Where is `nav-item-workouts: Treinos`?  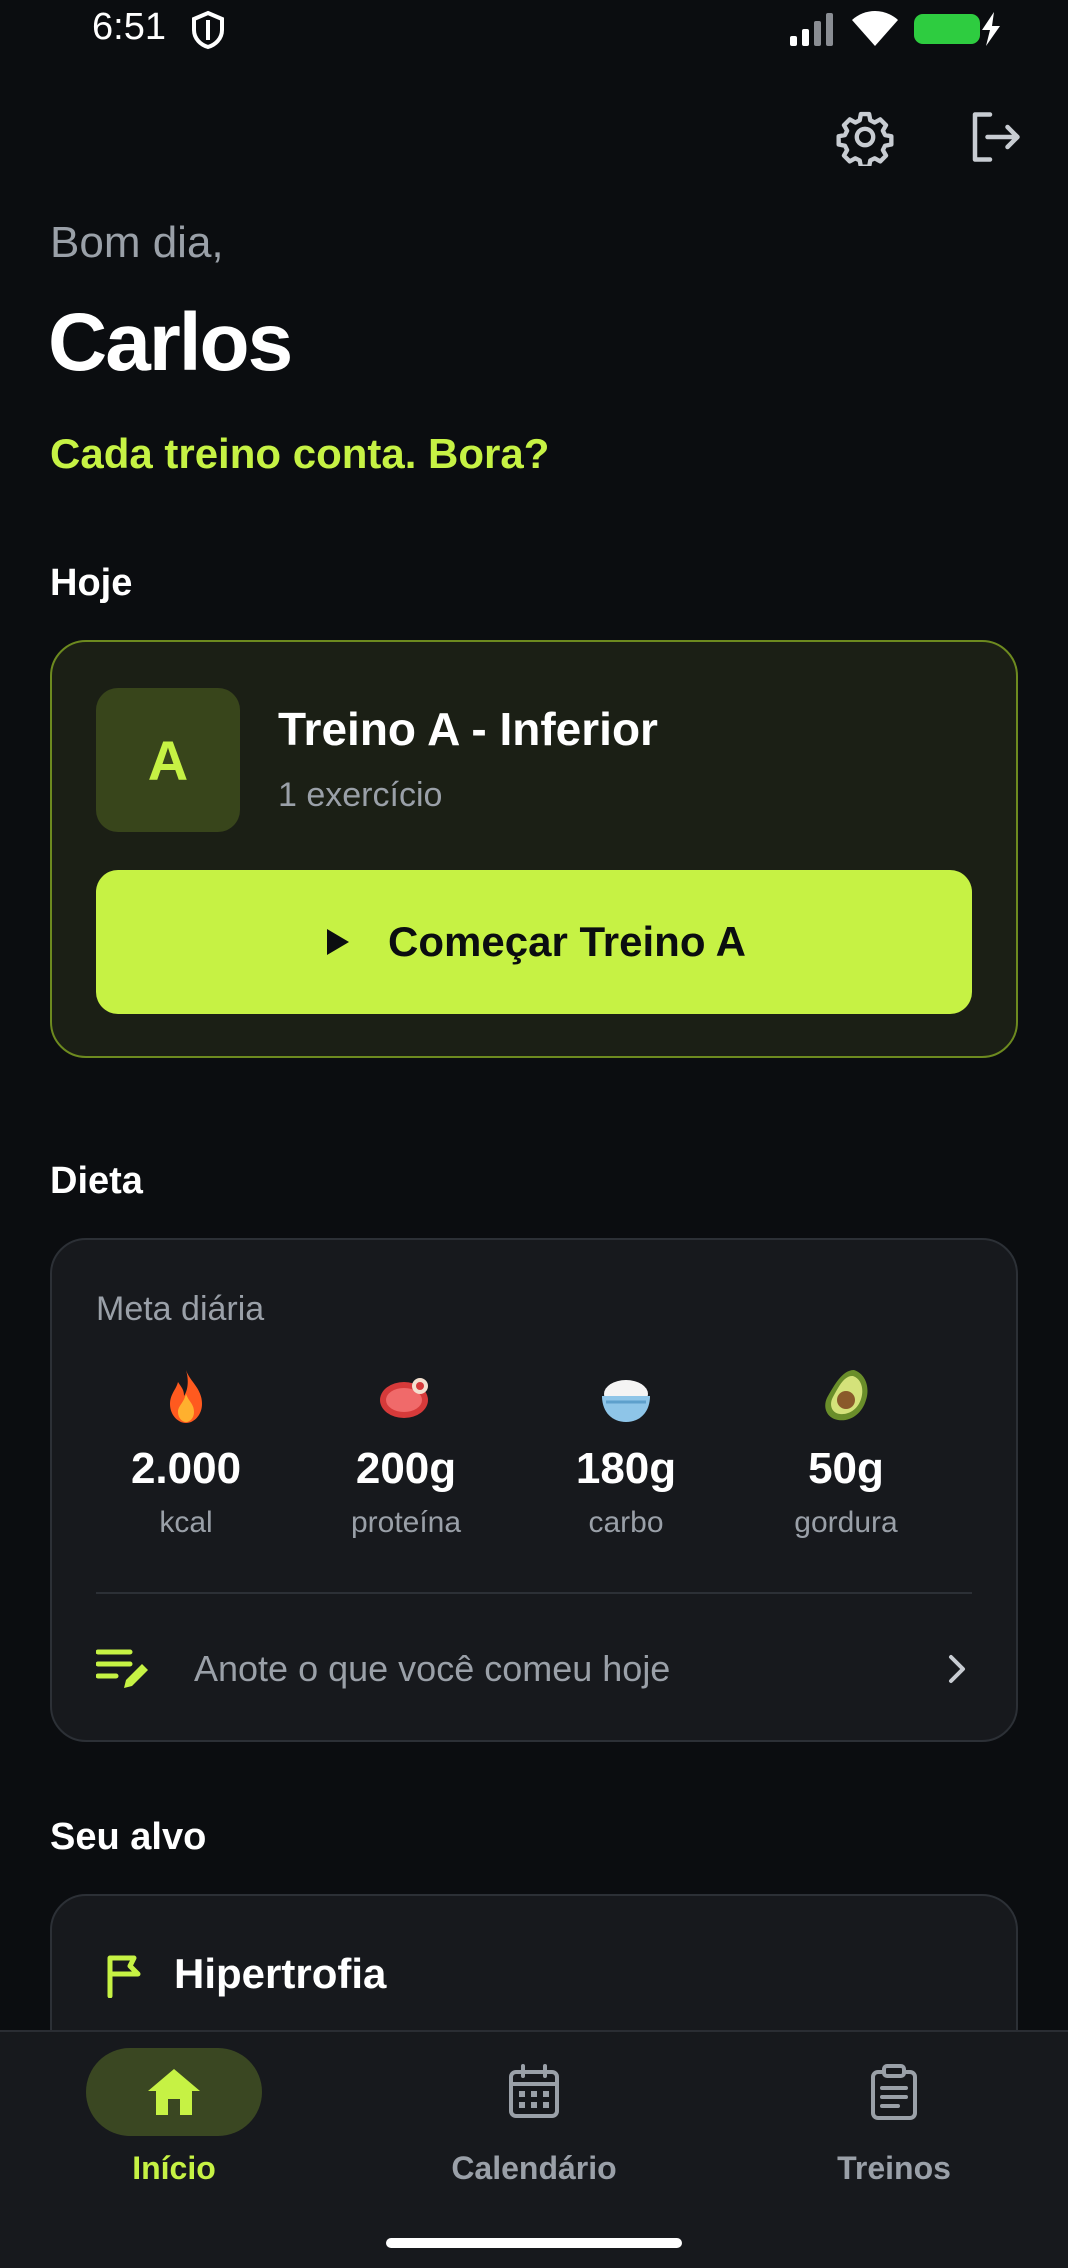 nav-item-workouts: Treinos is located at coordinates (894, 2123).